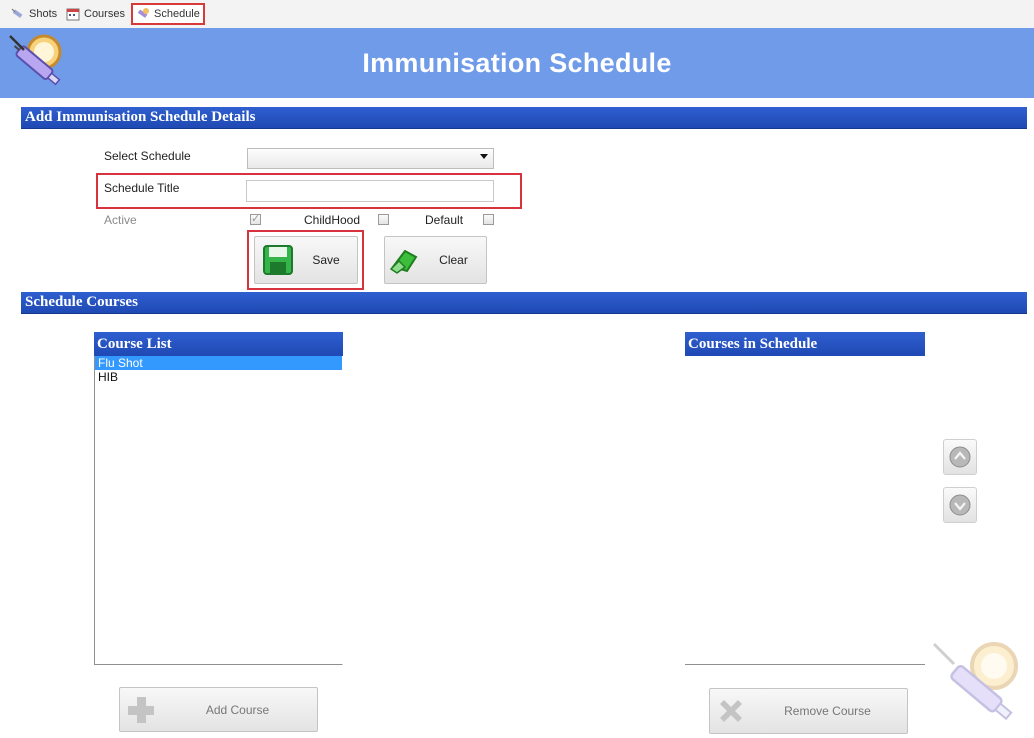 This screenshot has width=1034, height=738. I want to click on tab-shots: Shots, so click(34, 13).